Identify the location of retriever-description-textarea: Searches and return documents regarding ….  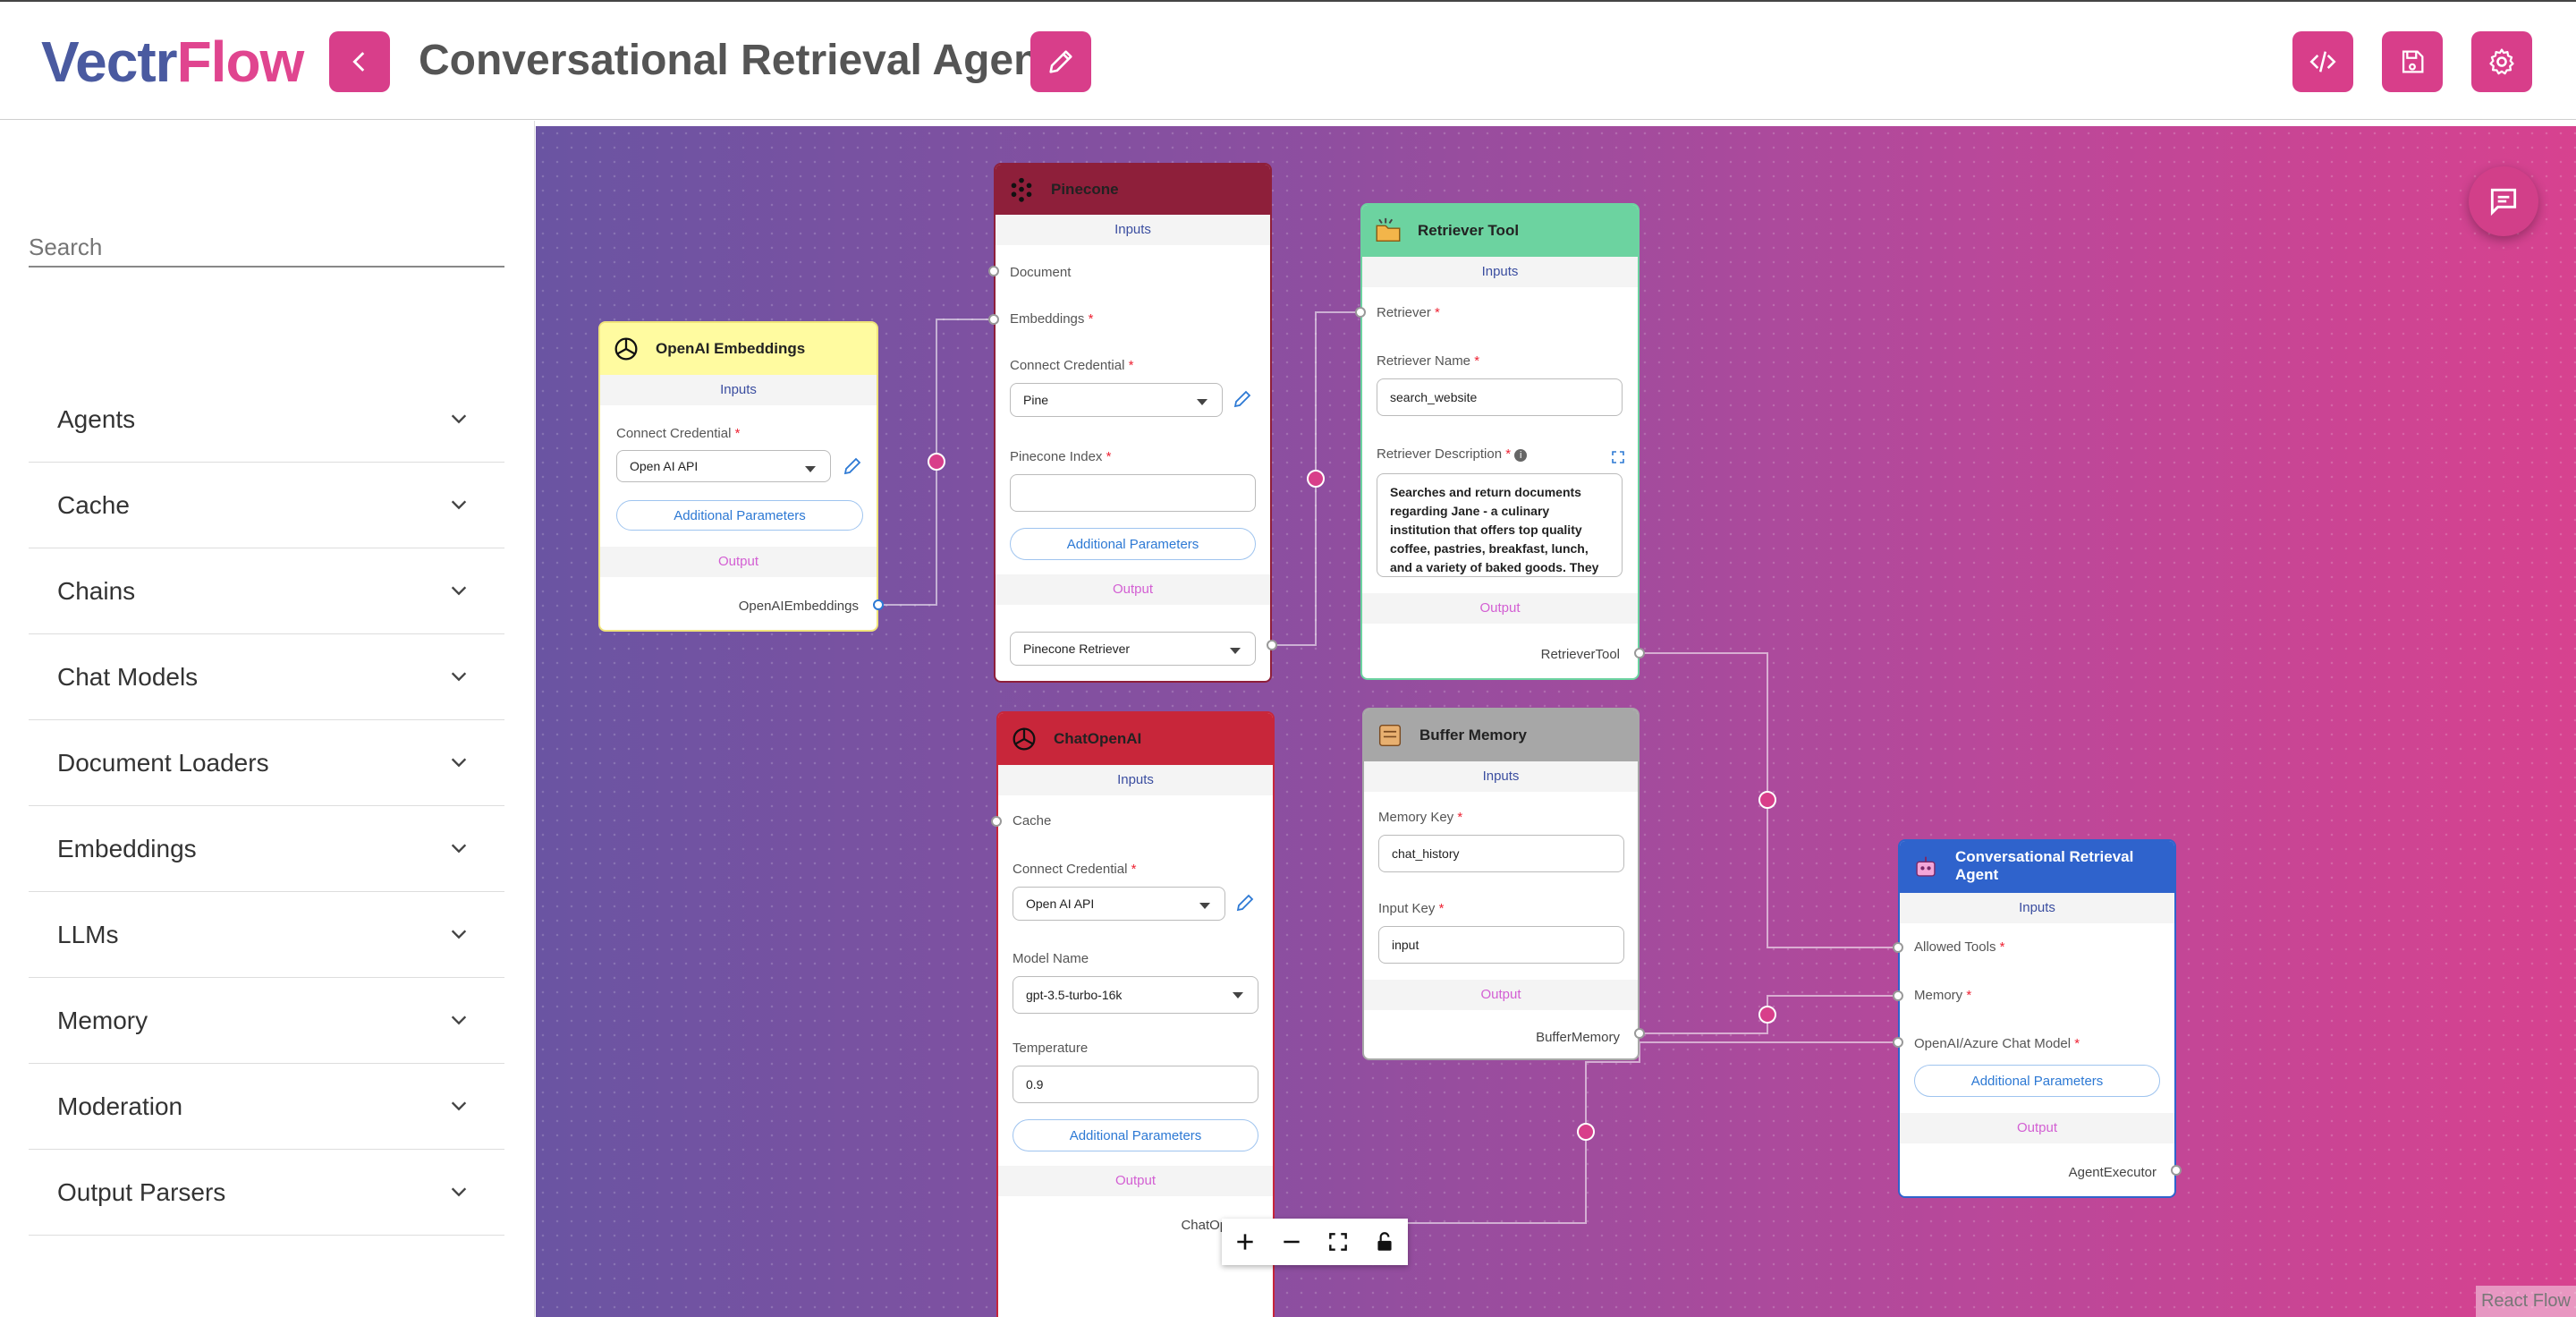
(1500, 525).